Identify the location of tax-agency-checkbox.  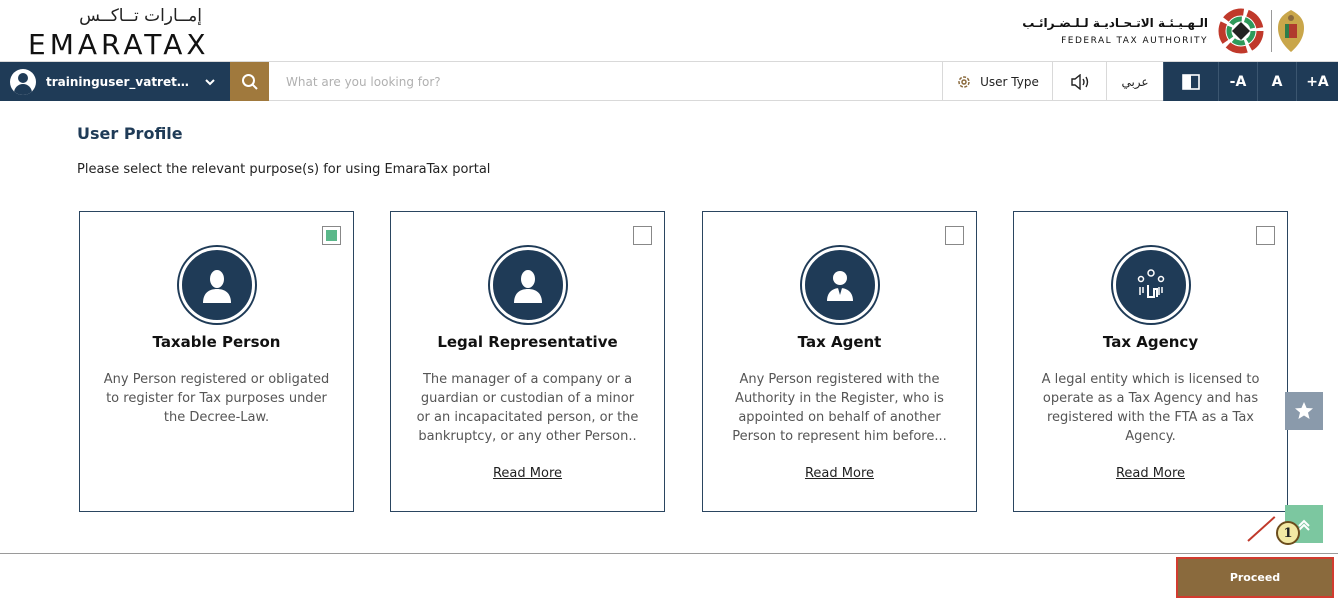
(1265, 235).